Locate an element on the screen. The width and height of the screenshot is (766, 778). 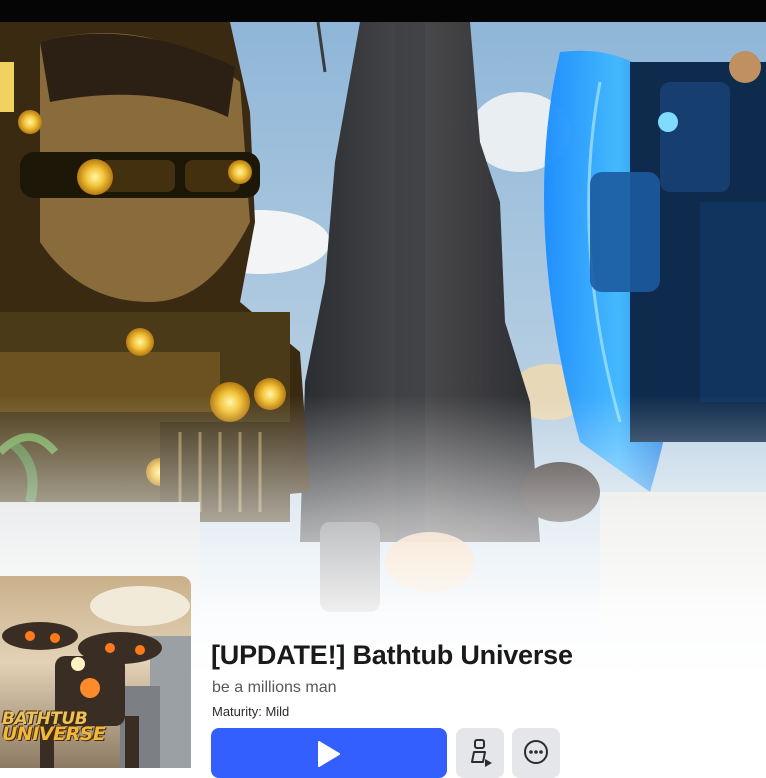
top-bar is located at coordinates (383, 11).